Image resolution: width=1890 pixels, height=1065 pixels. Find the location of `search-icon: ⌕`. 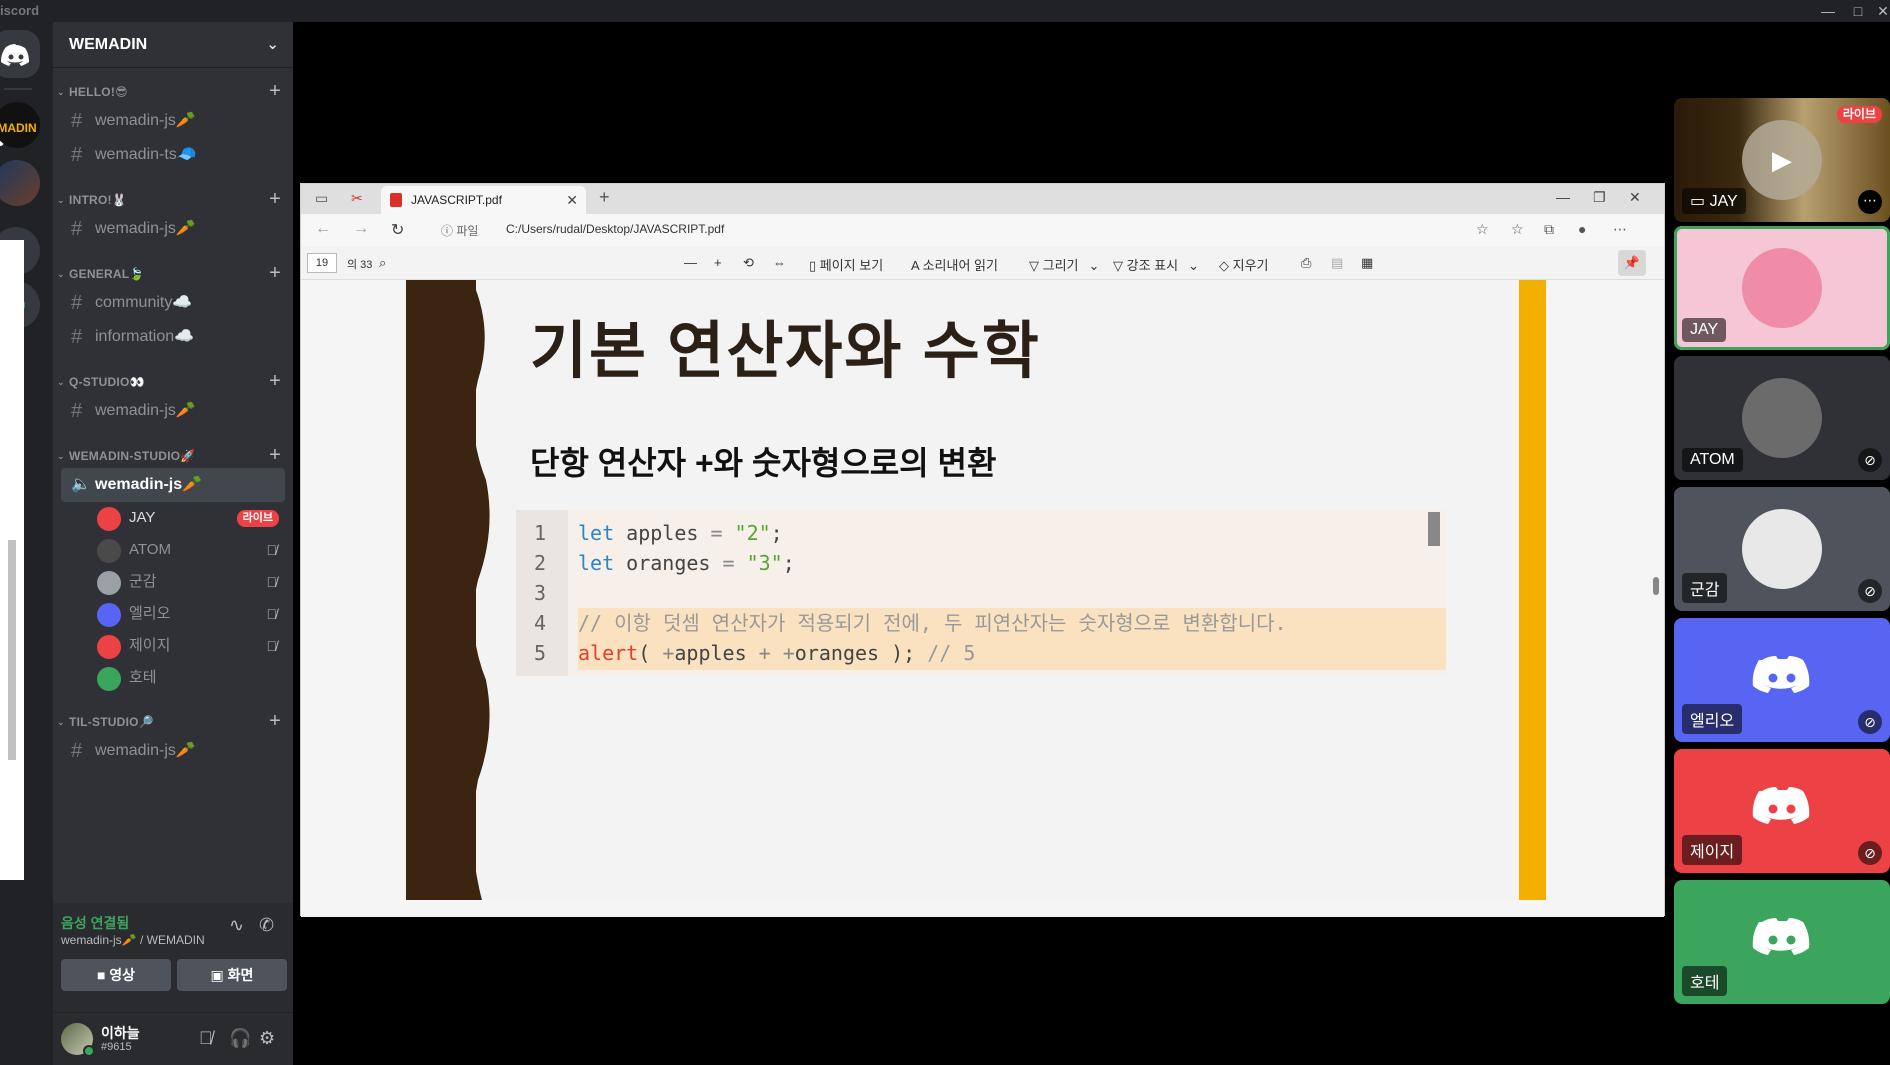

search-icon: ⌕ is located at coordinates (382, 263).